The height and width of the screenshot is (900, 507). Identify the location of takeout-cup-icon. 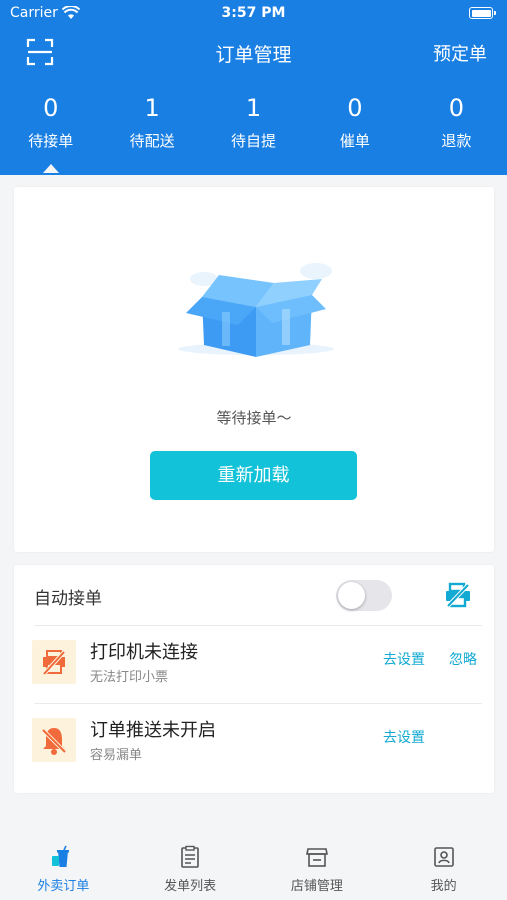
(61, 856).